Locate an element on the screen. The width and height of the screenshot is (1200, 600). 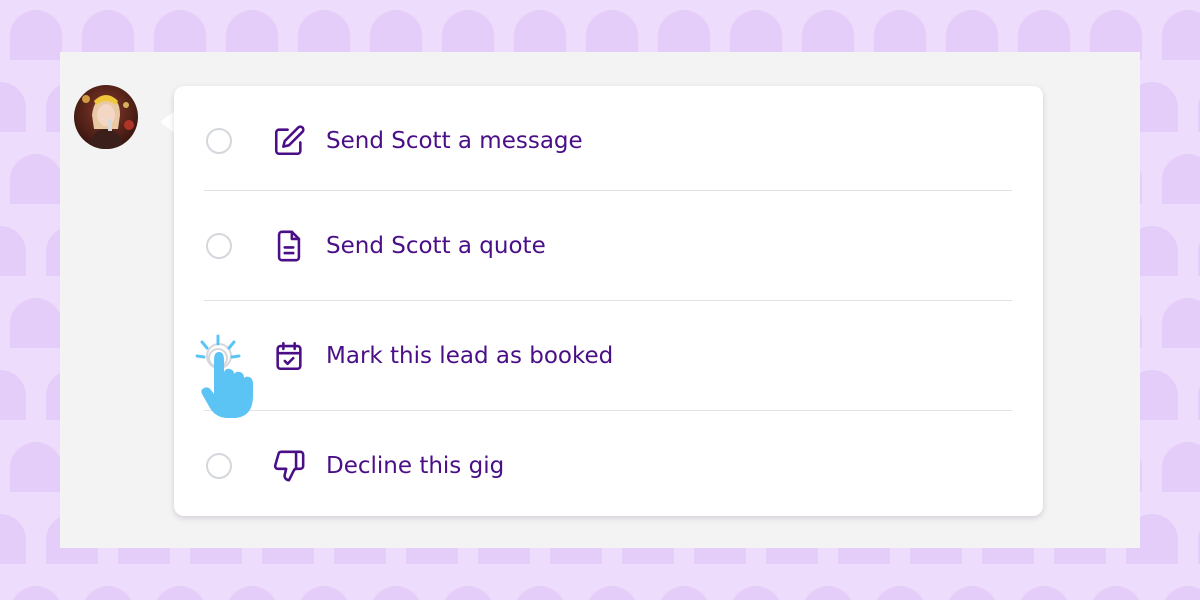
document-icon is located at coordinates (289, 246).